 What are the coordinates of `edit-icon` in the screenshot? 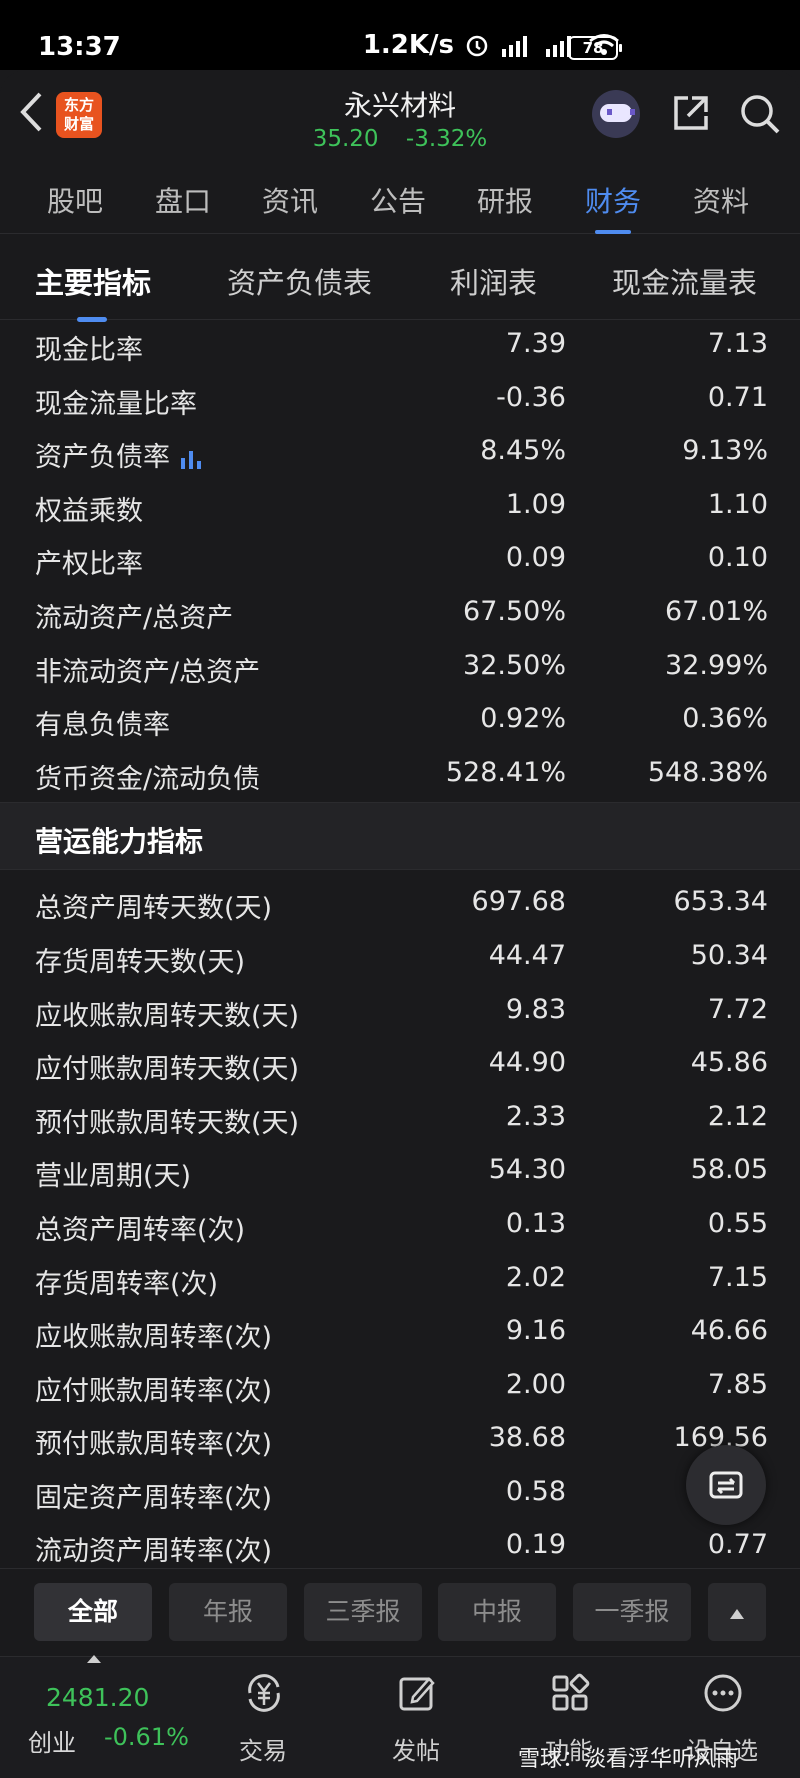 It's located at (417, 1694).